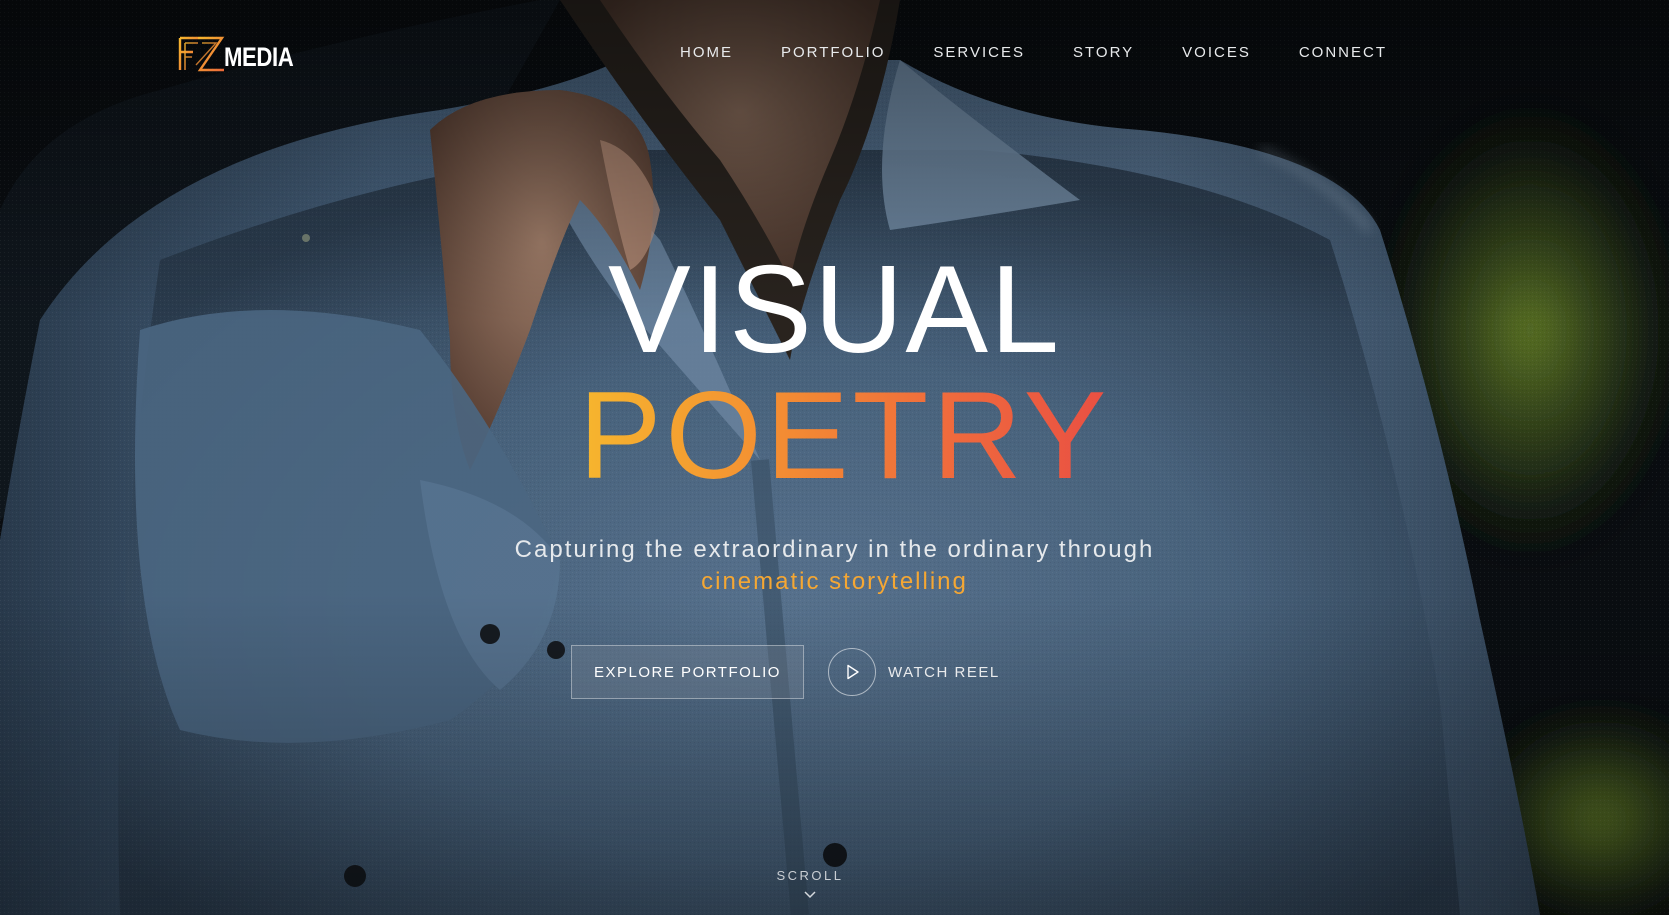  I want to click on nav-item-connect: CONNECT, so click(1343, 52).